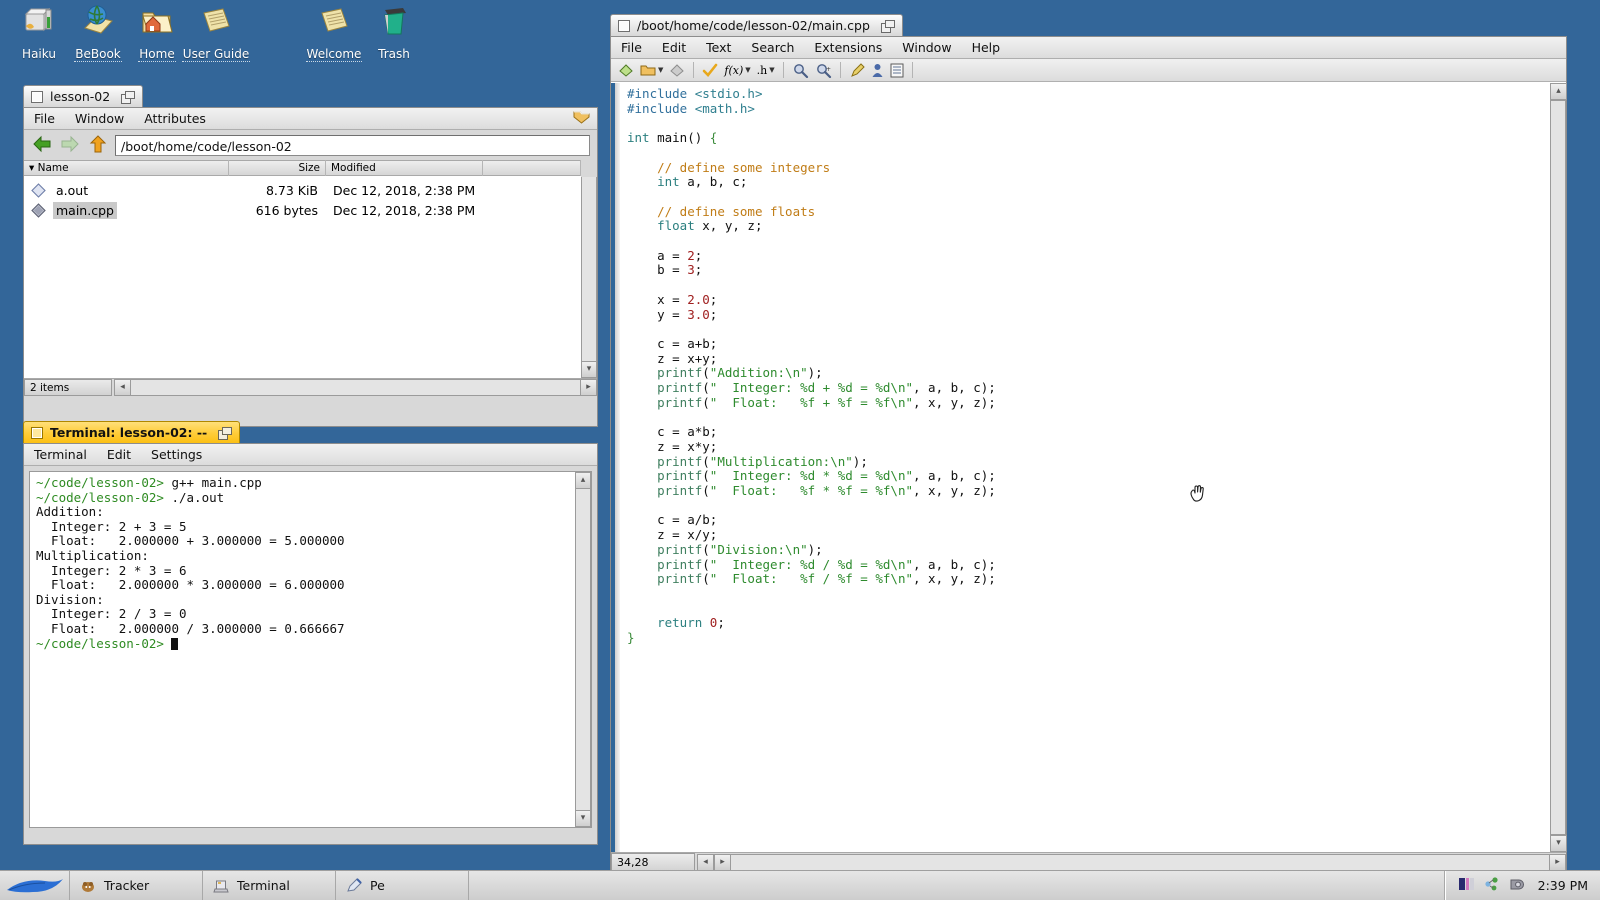 Image resolution: width=1600 pixels, height=900 pixels. What do you see at coordinates (310, 455) in the screenshot?
I see `terminal-menubar: Terminal Edit Settings` at bounding box center [310, 455].